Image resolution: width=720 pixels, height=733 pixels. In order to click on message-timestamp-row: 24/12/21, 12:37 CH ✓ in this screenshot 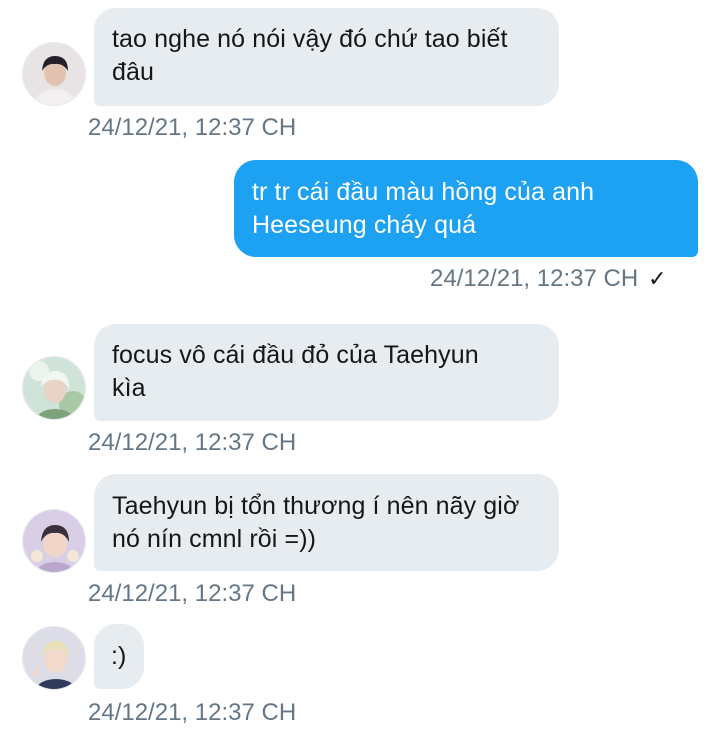, I will do `click(548, 279)`.